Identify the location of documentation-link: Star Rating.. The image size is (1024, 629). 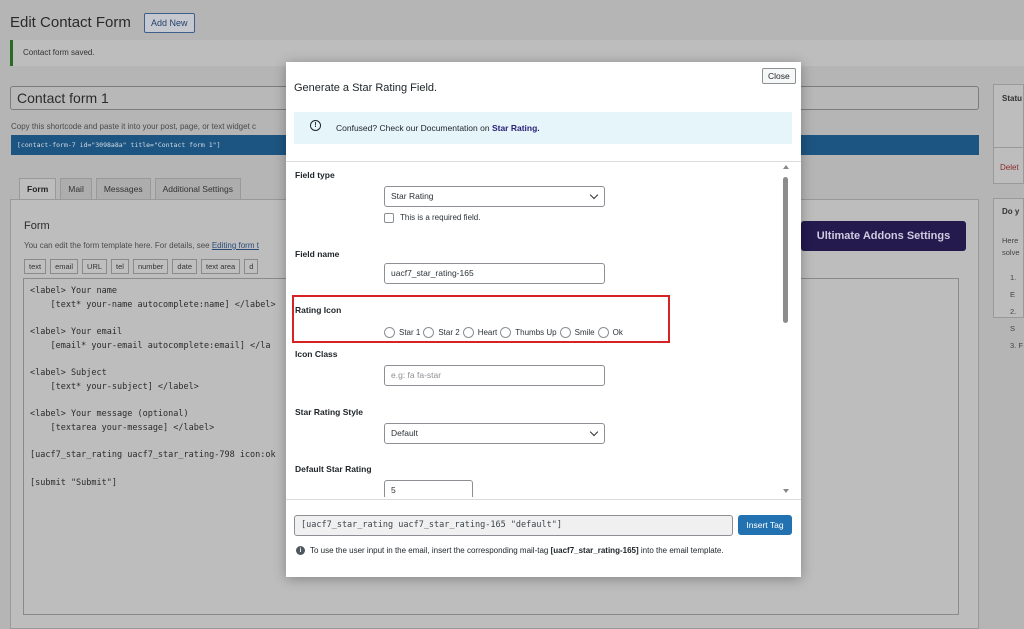
(516, 128).